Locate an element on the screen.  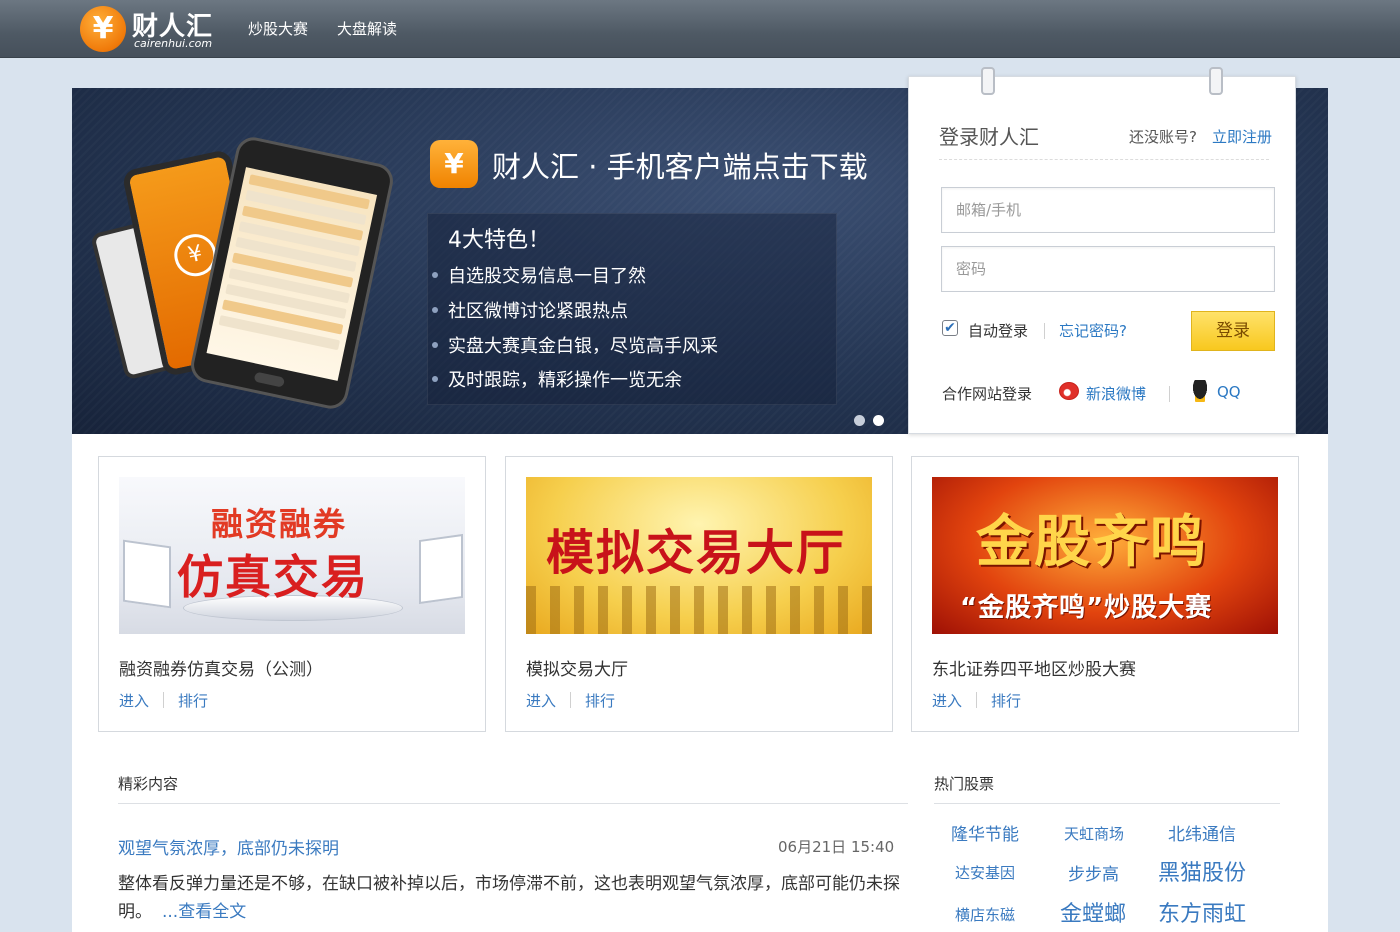
top-bar: ¥ 财人汇 cairenhui.com 炒股大赛 大盘解读 is located at coordinates (700, 29).